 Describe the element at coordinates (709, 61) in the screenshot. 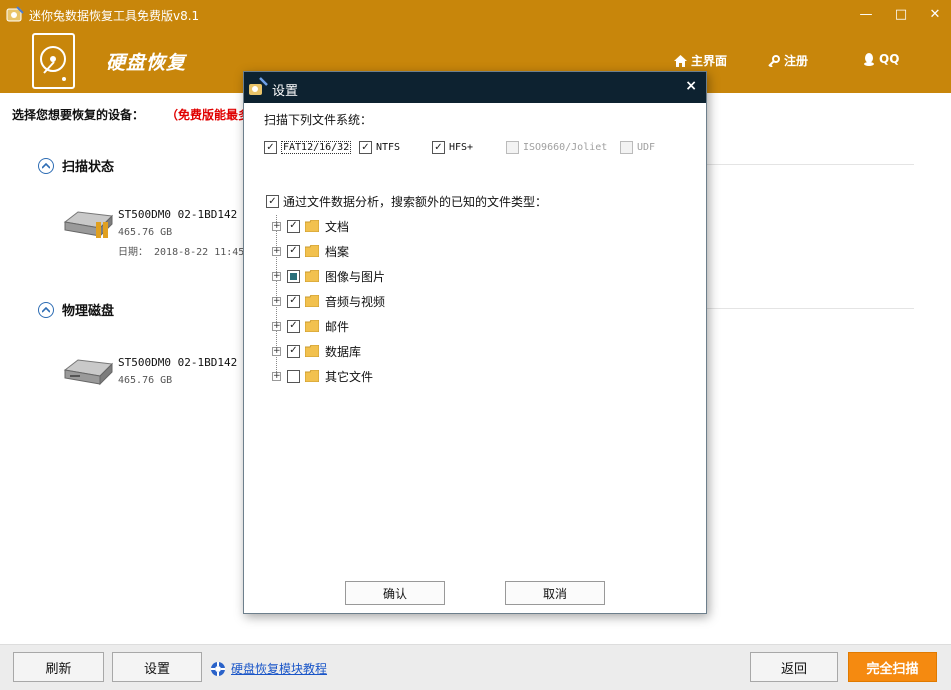

I see `nav-home-label: 主界面` at that location.